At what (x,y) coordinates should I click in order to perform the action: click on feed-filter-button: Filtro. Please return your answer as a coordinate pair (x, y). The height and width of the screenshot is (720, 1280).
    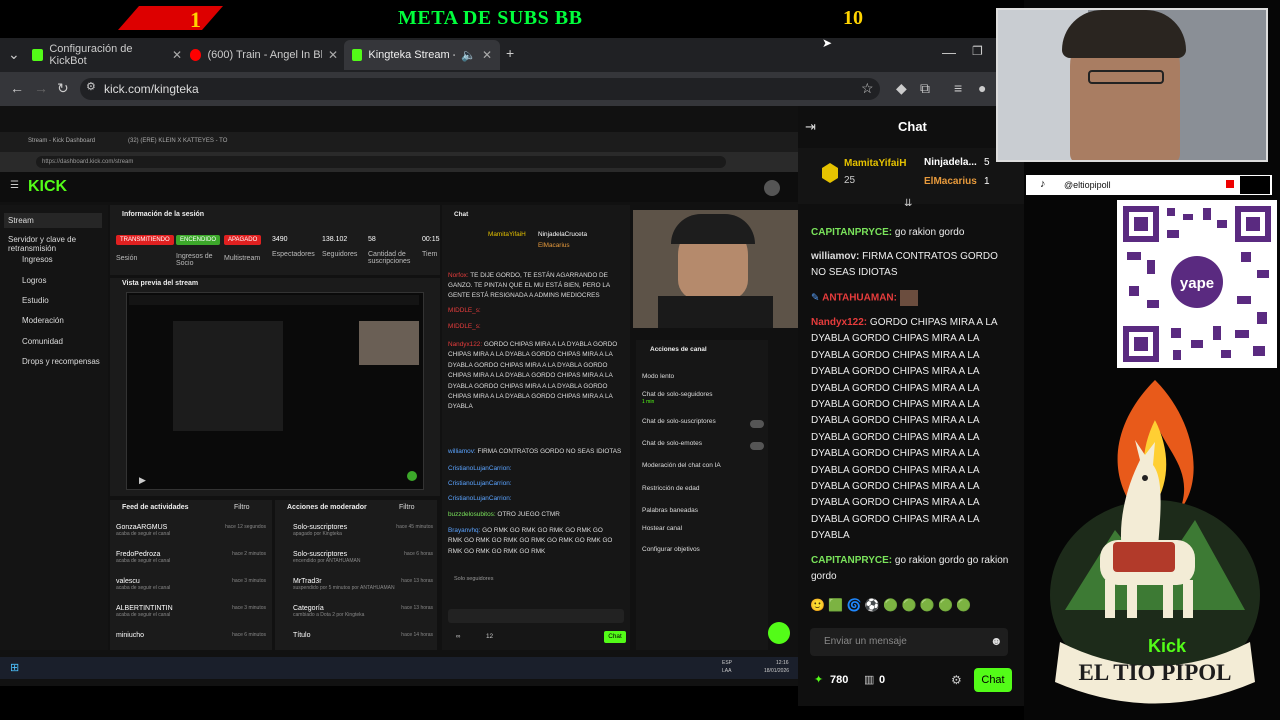
    Looking at the image, I should click on (242, 507).